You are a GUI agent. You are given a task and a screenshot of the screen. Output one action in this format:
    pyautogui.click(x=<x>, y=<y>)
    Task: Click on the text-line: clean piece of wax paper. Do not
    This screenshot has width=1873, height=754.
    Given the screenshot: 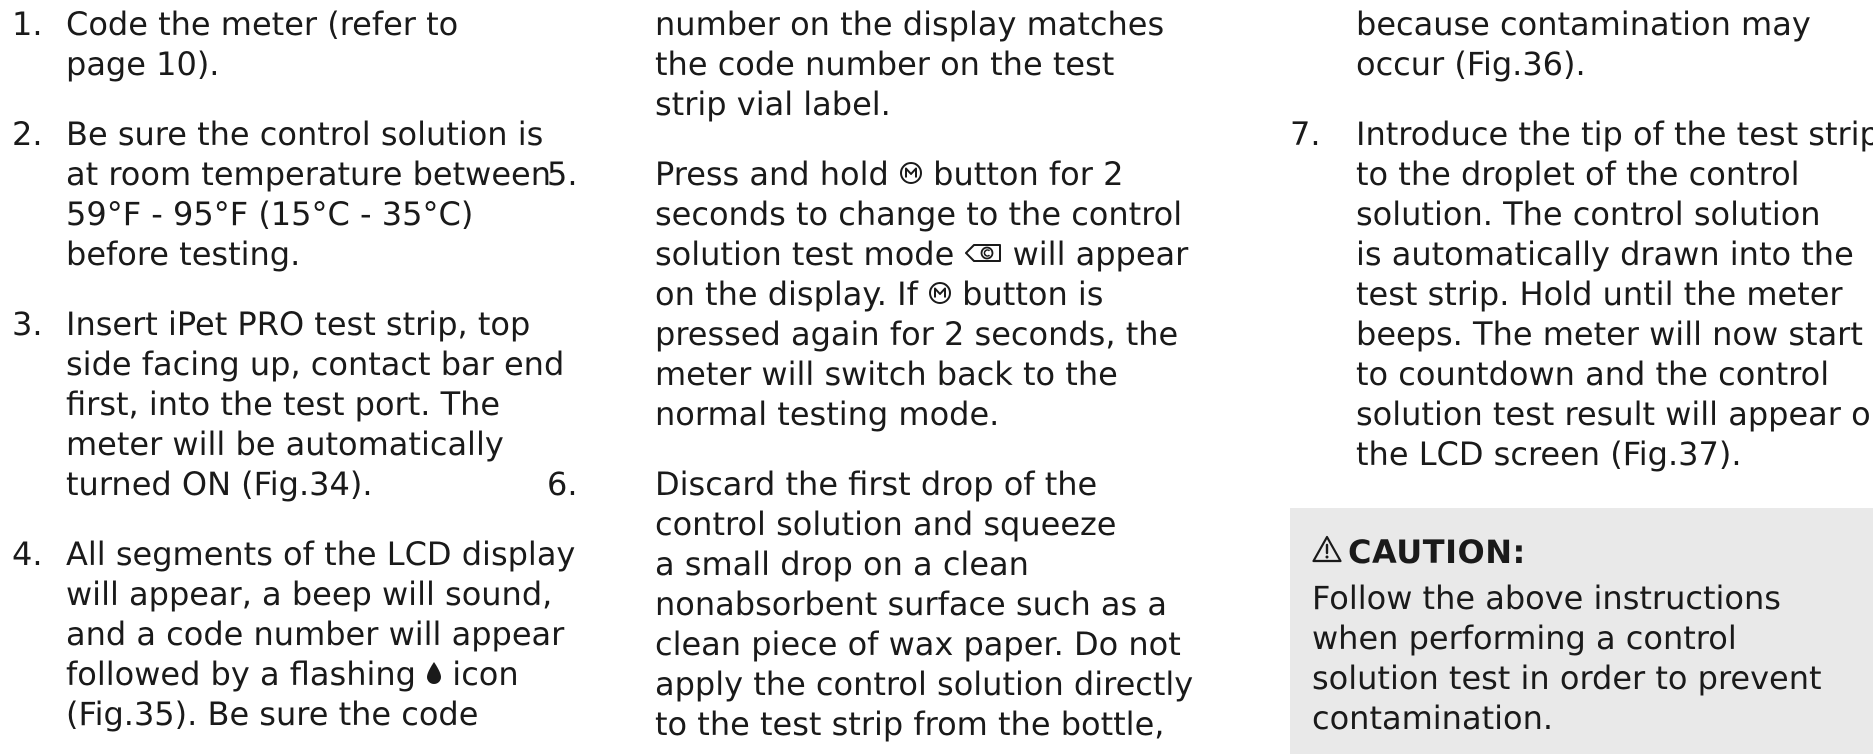 What is the action you would take?
    pyautogui.click(x=918, y=644)
    